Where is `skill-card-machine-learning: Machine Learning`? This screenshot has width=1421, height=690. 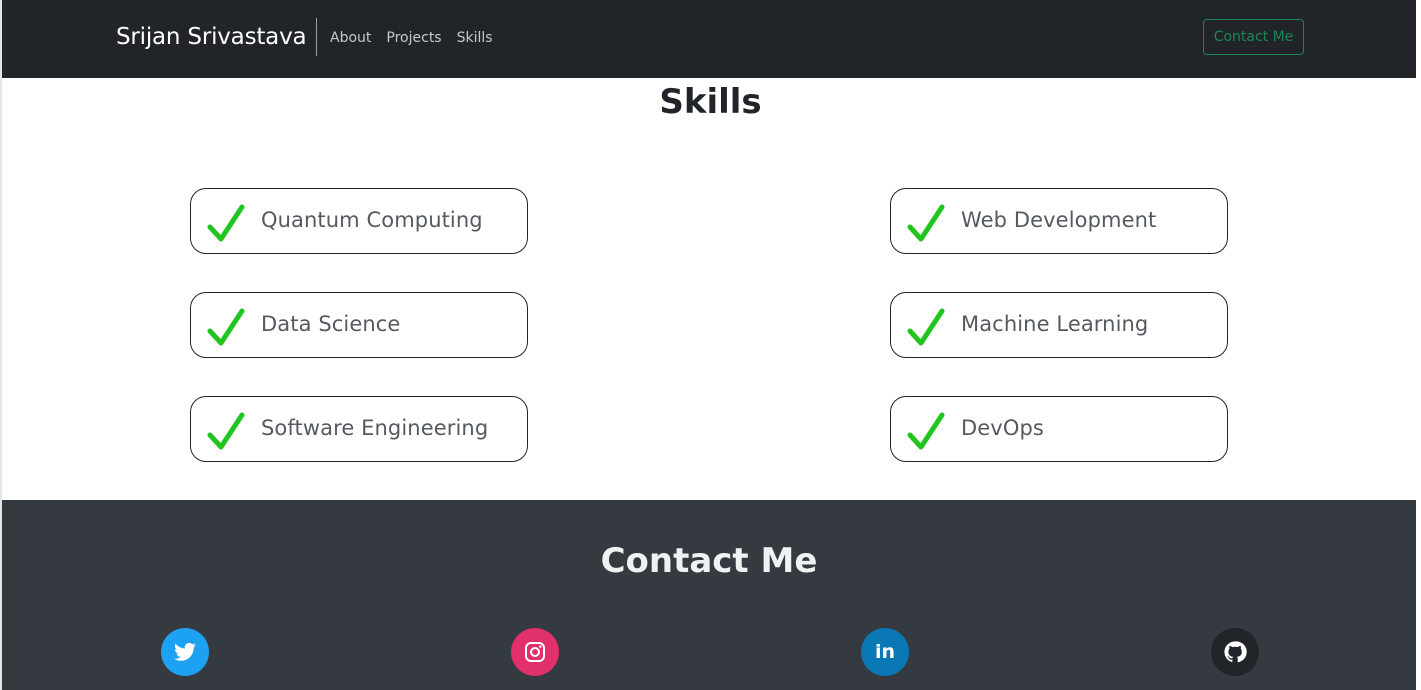 skill-card-machine-learning: Machine Learning is located at coordinates (1059, 325).